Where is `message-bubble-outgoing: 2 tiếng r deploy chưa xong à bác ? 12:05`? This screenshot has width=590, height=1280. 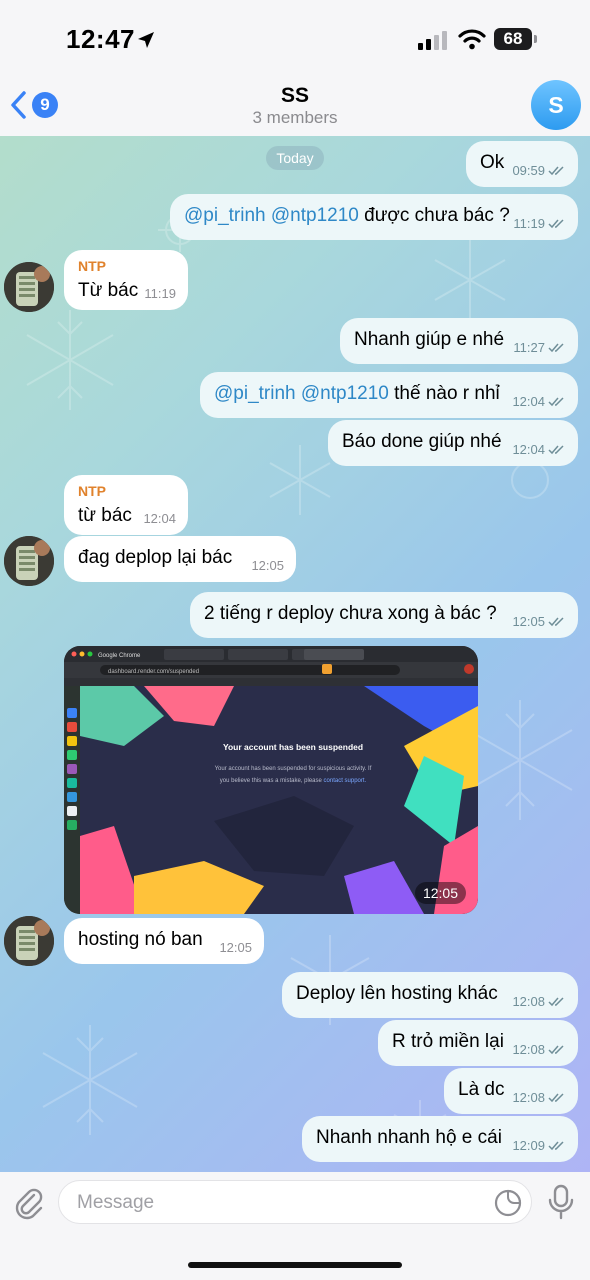
message-bubble-outgoing: 2 tiếng r deploy chưa xong à bác ? 12:05 is located at coordinates (384, 615).